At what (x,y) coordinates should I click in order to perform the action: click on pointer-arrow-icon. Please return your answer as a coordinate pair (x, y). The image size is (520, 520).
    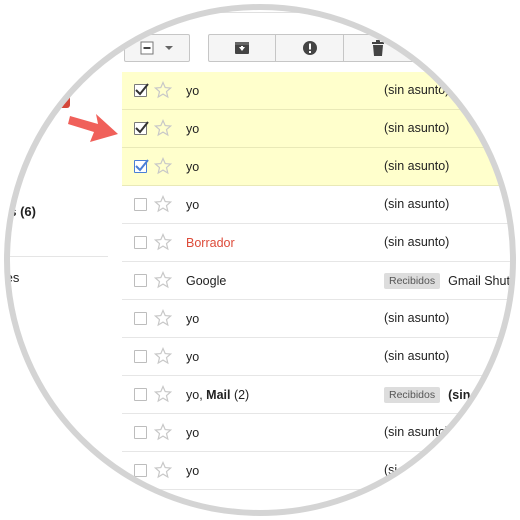
    Looking at the image, I should click on (93, 128).